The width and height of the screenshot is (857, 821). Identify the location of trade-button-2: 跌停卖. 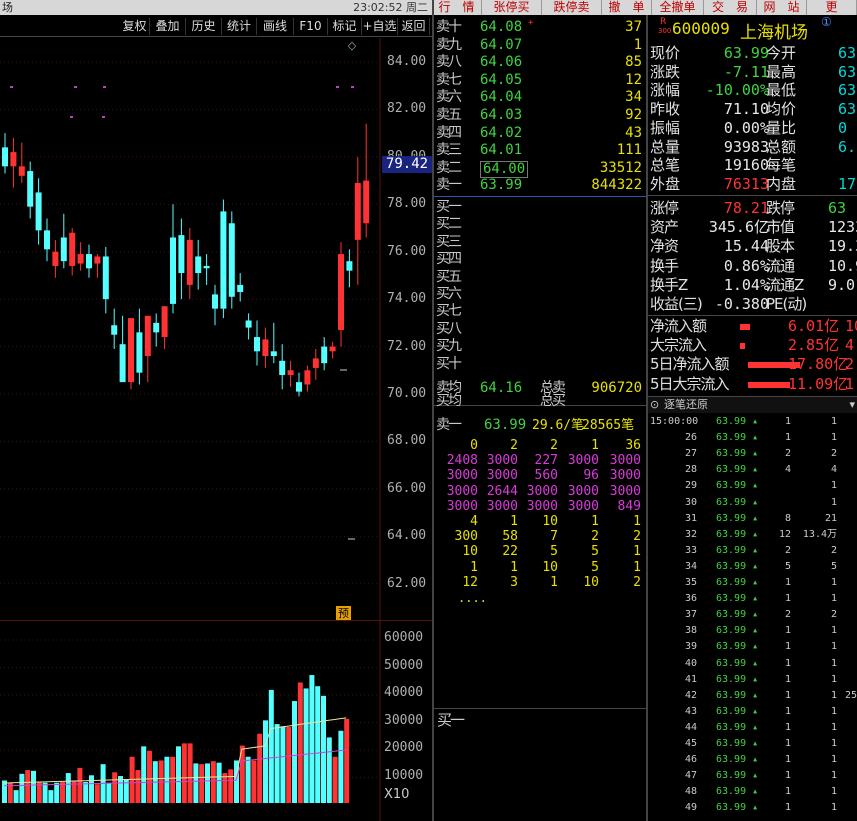
(572, 7).